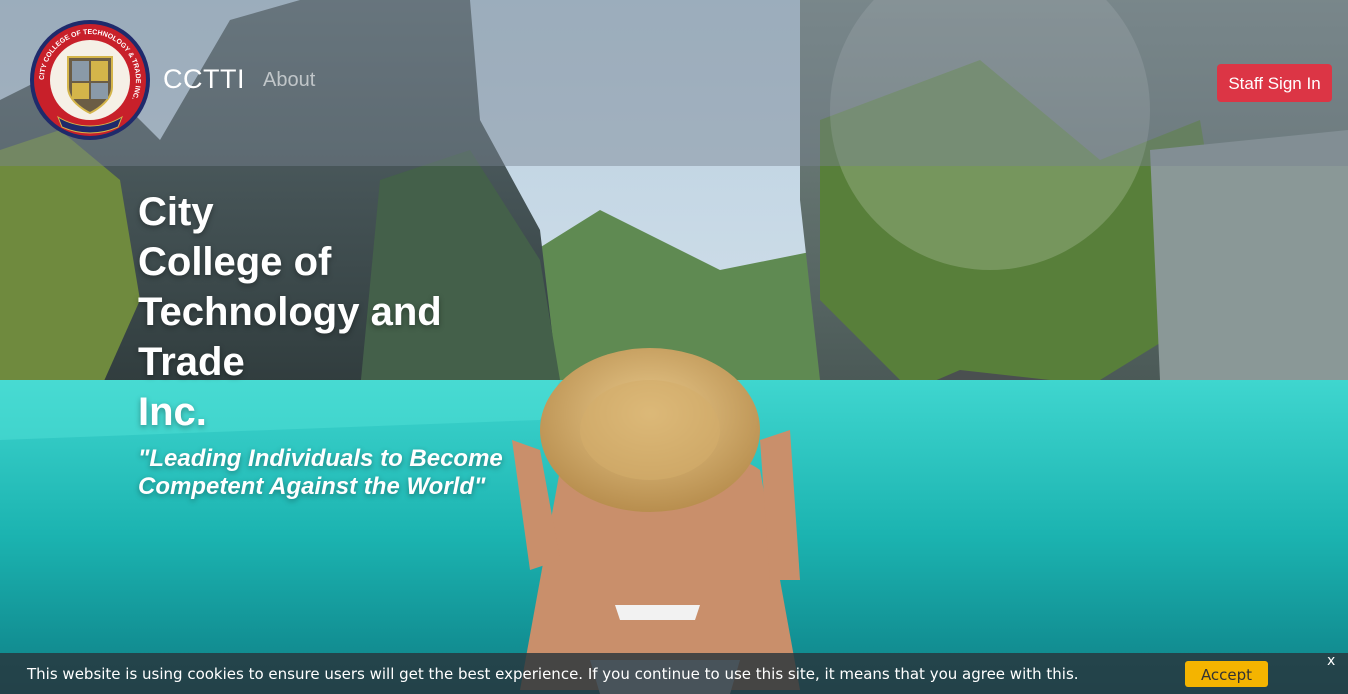 This screenshot has height=694, width=1348. Describe the element at coordinates (235, 262) in the screenshot. I see `hero-title-line: College of` at that location.